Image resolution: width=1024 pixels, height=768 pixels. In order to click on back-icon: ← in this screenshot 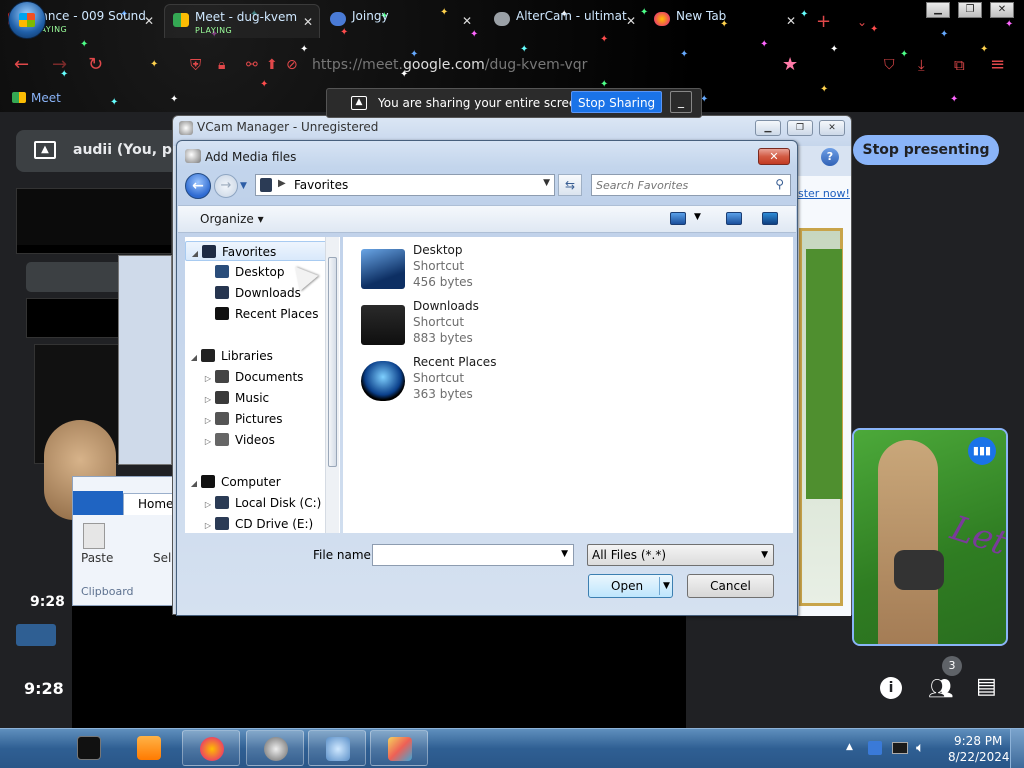, I will do `click(21, 65)`.